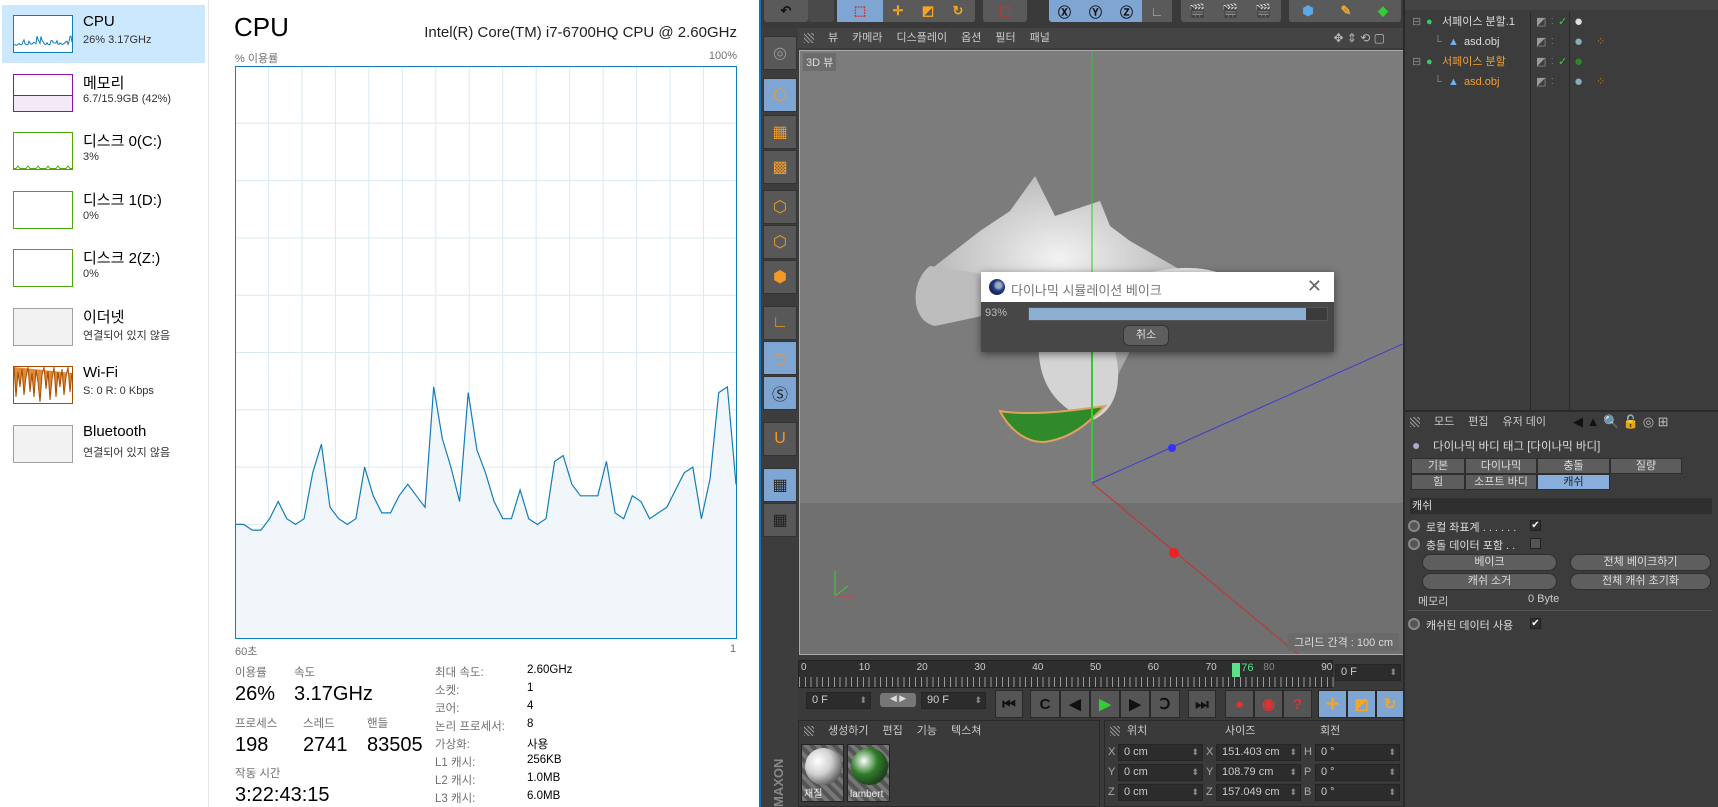  I want to click on menu-item: 디스플레이, so click(922, 38).